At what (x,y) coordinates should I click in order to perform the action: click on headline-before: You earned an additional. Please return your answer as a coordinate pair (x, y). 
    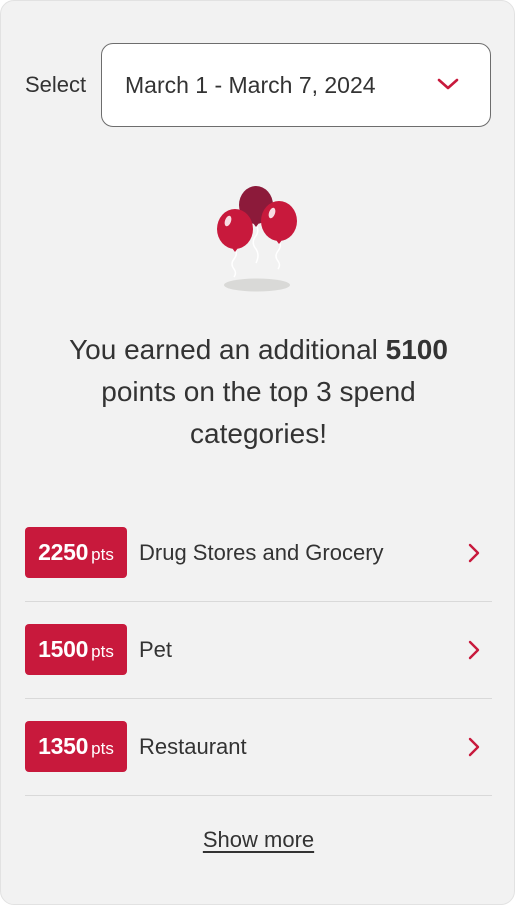
    Looking at the image, I should click on (227, 349).